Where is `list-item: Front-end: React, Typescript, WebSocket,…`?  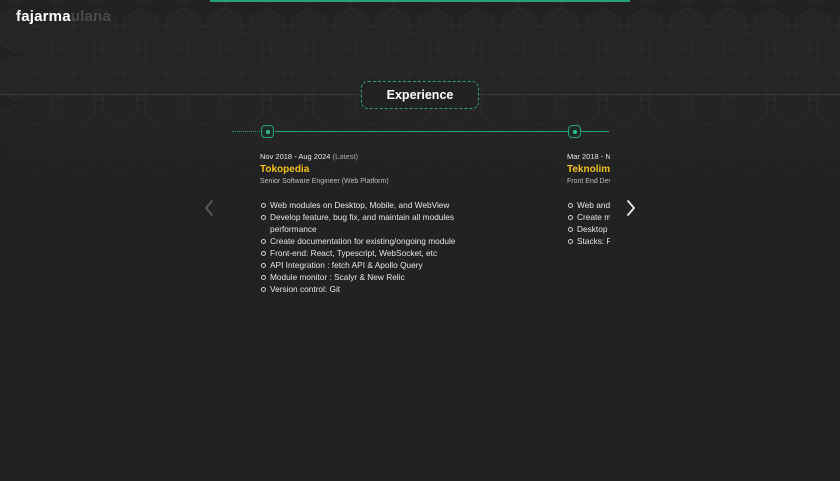
list-item: Front-end: React, Typescript, WebSocket,… is located at coordinates (380, 253).